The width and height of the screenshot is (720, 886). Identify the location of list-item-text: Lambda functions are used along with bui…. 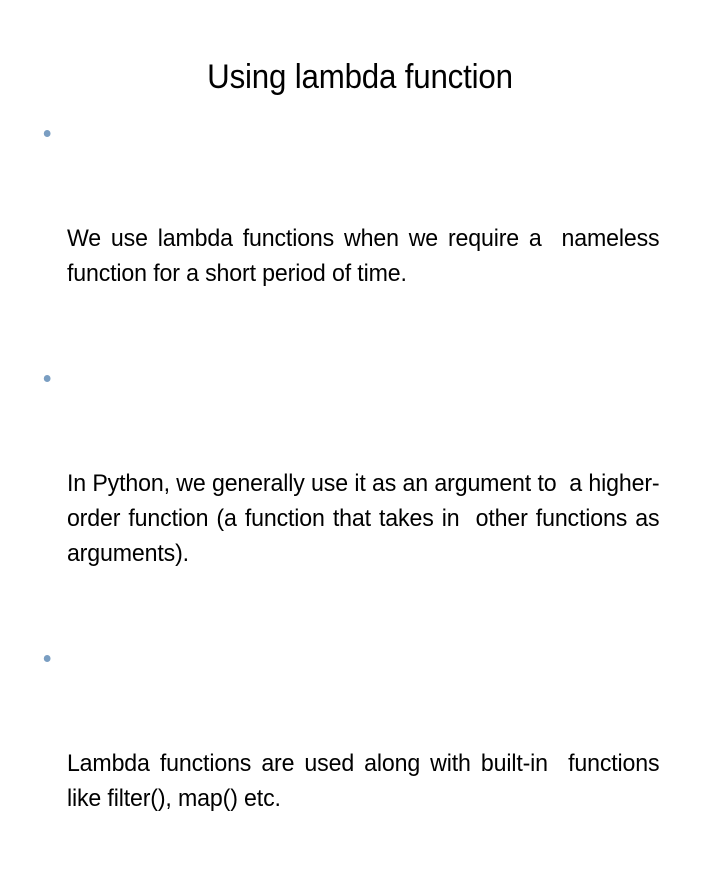
(366, 781).